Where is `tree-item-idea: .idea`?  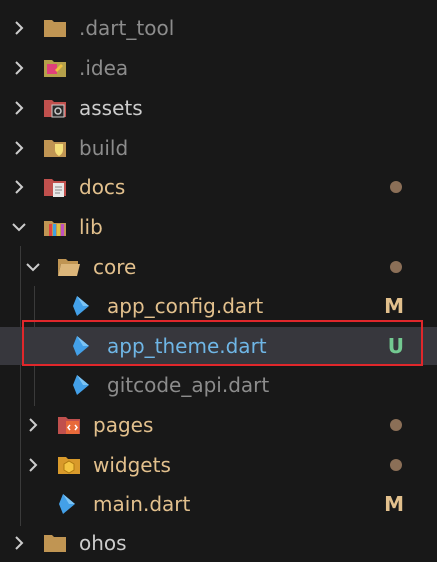
tree-item-idea: .idea is located at coordinates (218, 68).